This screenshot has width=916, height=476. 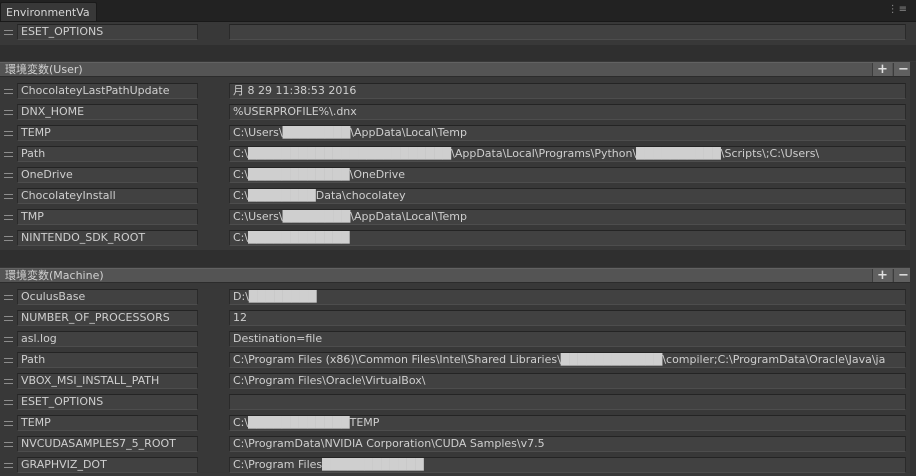 I want to click on variable-name-field: OneDrive, so click(x=107, y=175).